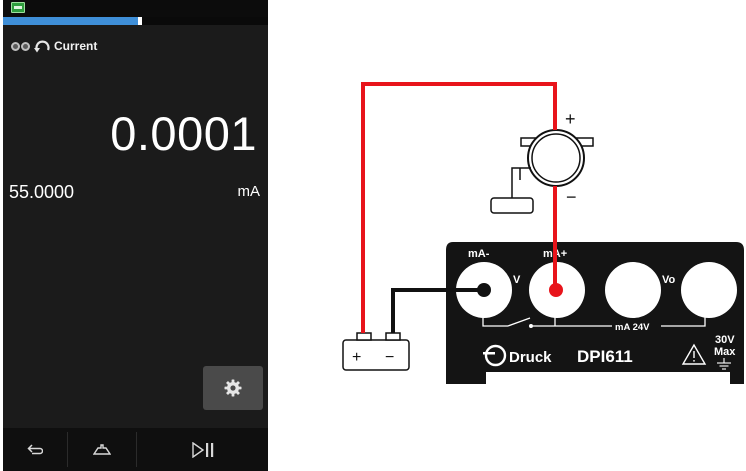 The image size is (746, 471). I want to click on max-voltage-word: Max, so click(725, 352).